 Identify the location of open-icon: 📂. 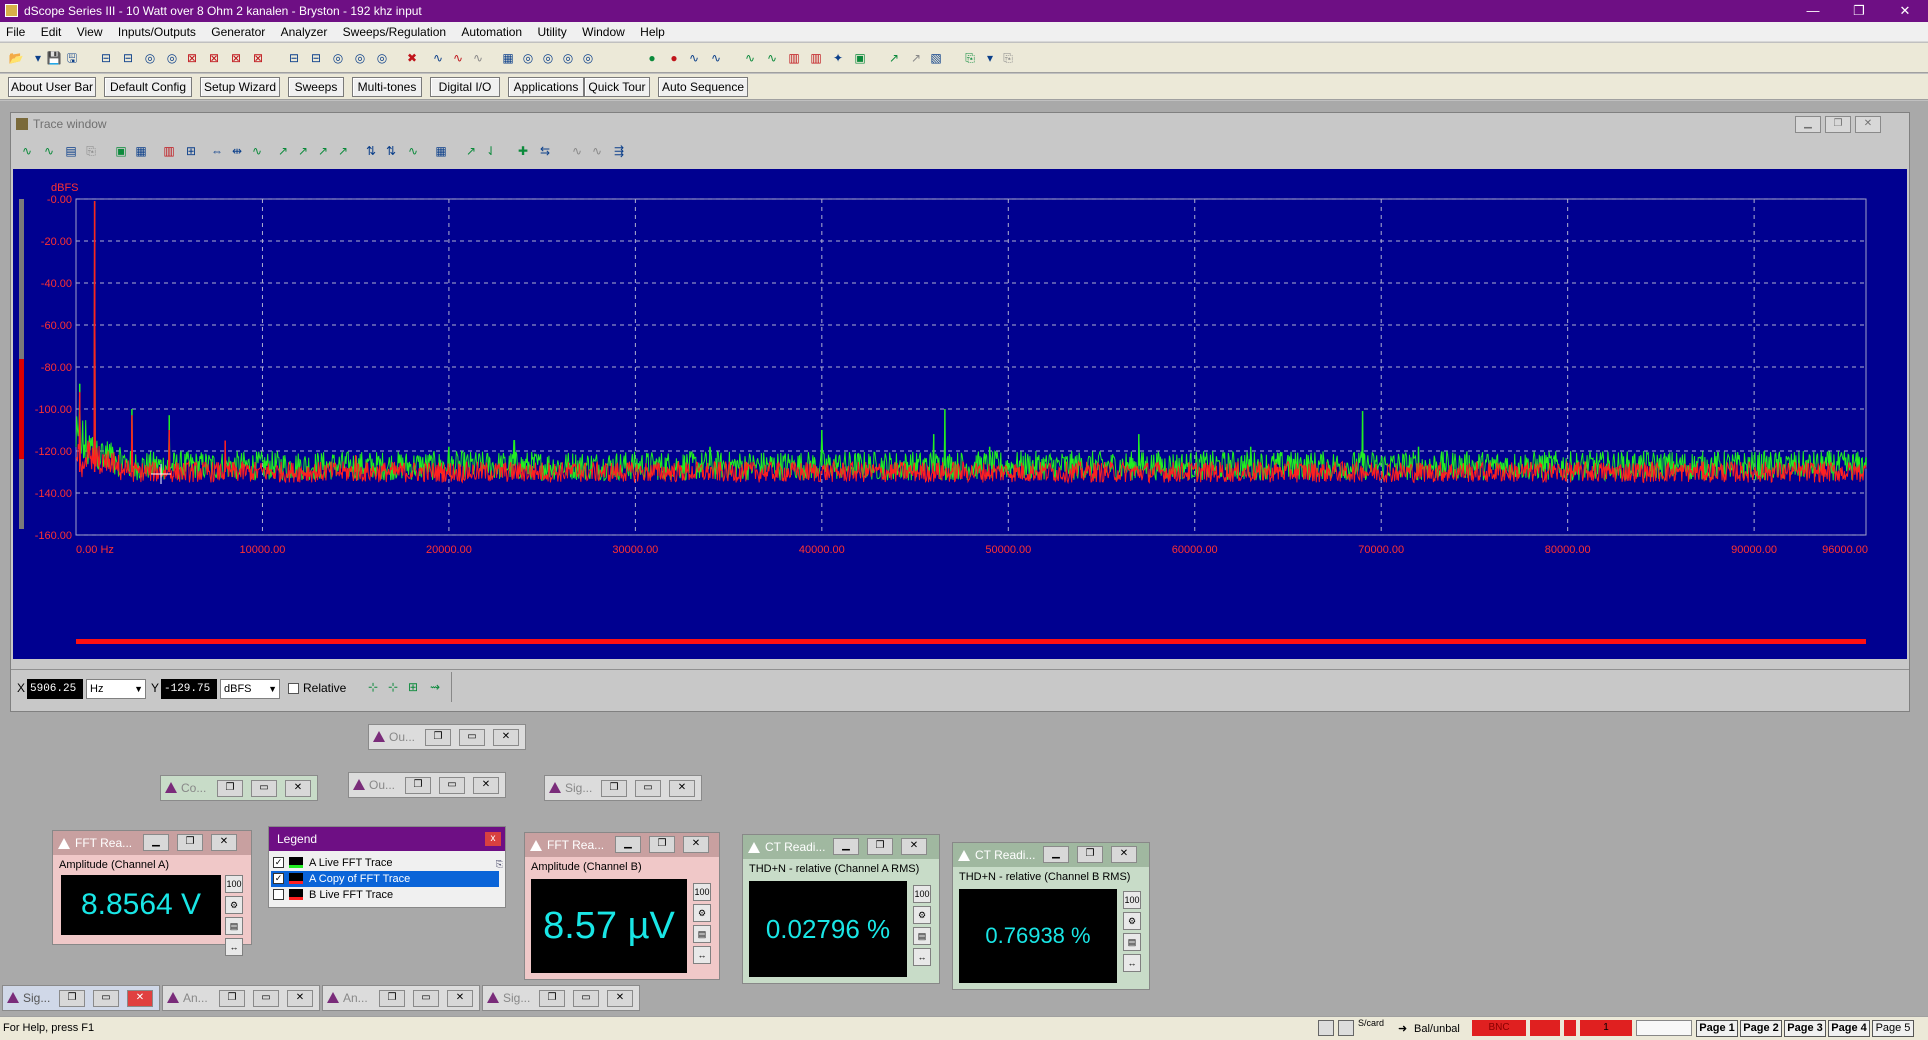
(16, 58).